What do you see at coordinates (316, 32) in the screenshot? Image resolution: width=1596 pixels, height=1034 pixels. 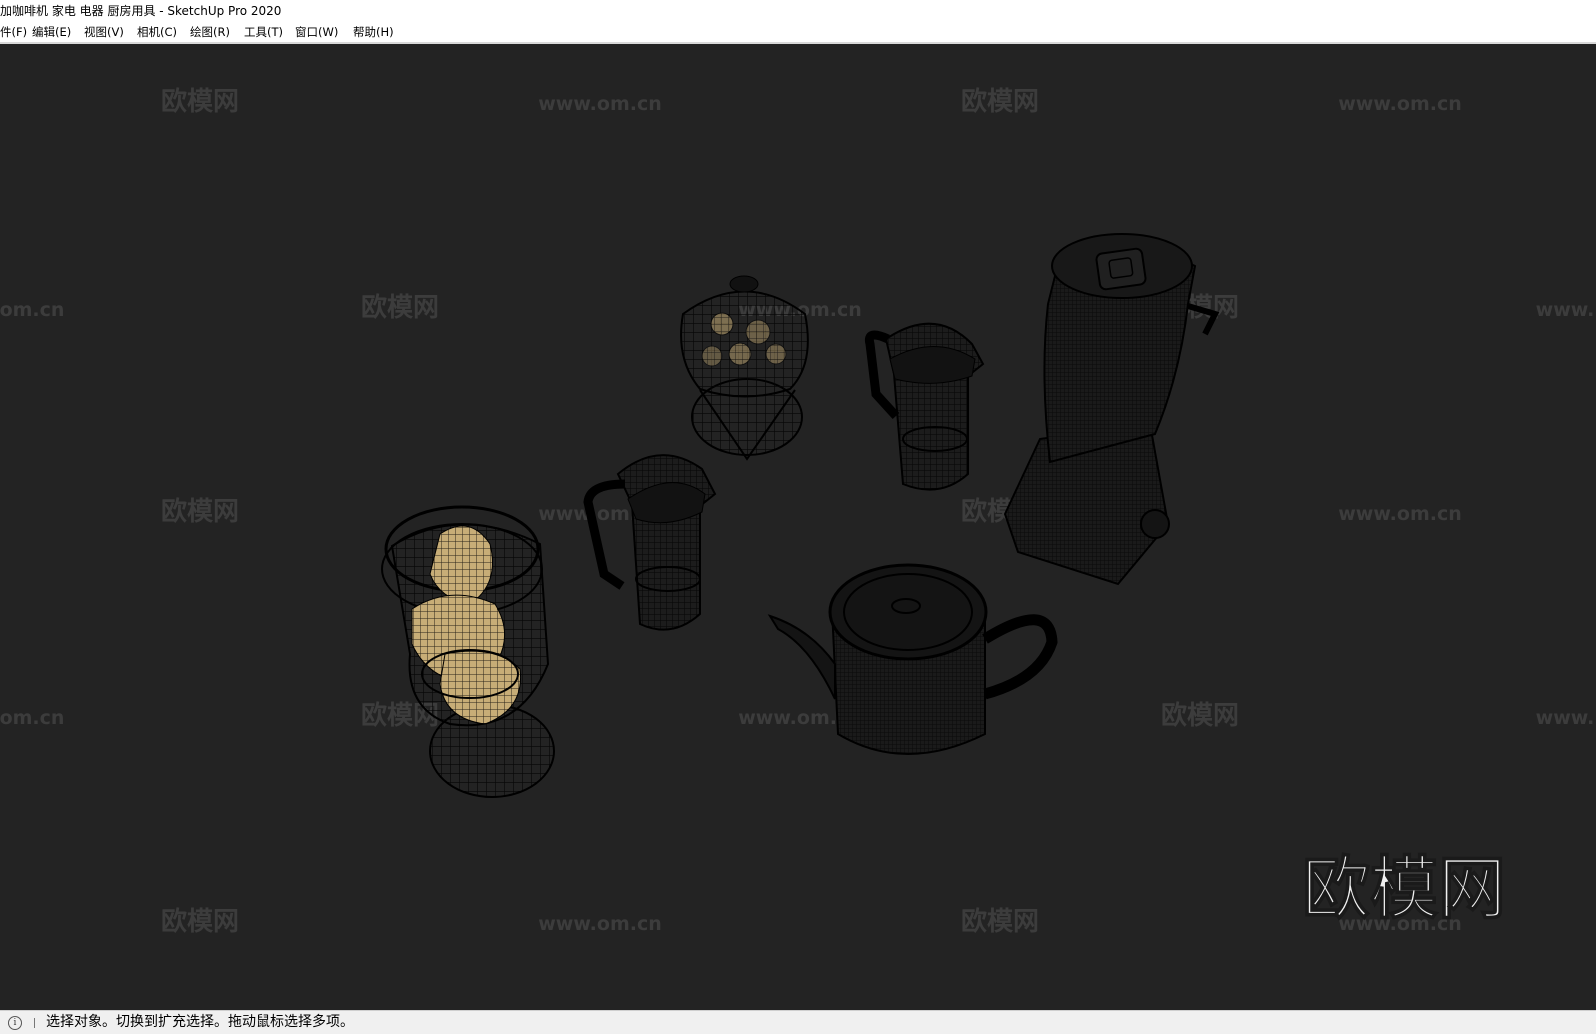 I see `menu-window: 窗口(W)` at bounding box center [316, 32].